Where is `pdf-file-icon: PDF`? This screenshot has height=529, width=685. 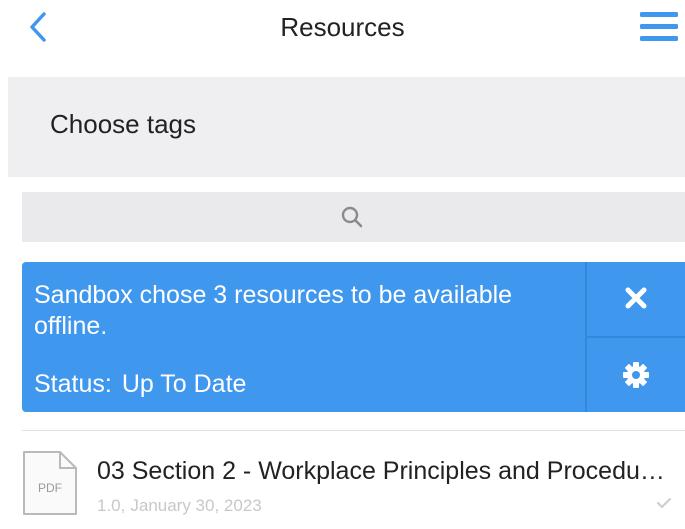
pdf-file-icon: PDF is located at coordinates (50, 483).